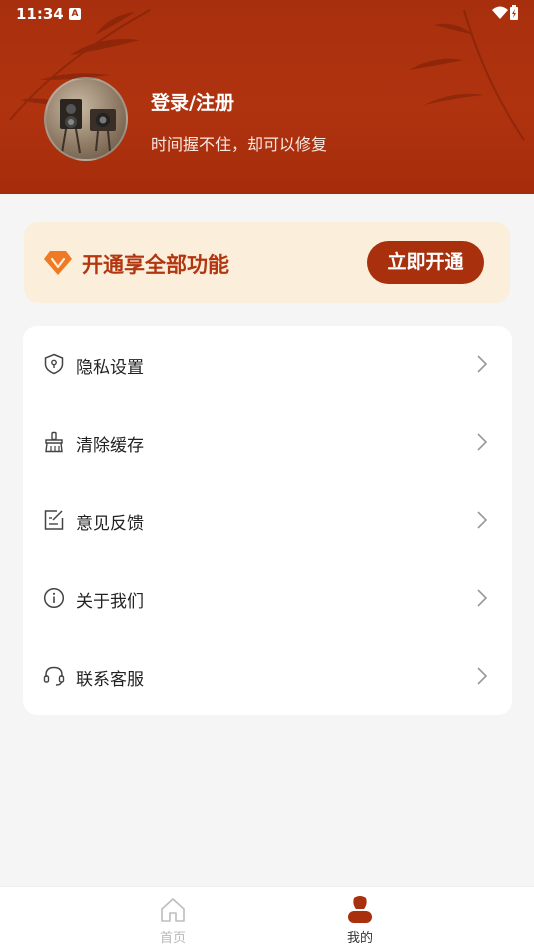 The height and width of the screenshot is (950, 534). What do you see at coordinates (58, 263) in the screenshot?
I see `diamond-icon` at bounding box center [58, 263].